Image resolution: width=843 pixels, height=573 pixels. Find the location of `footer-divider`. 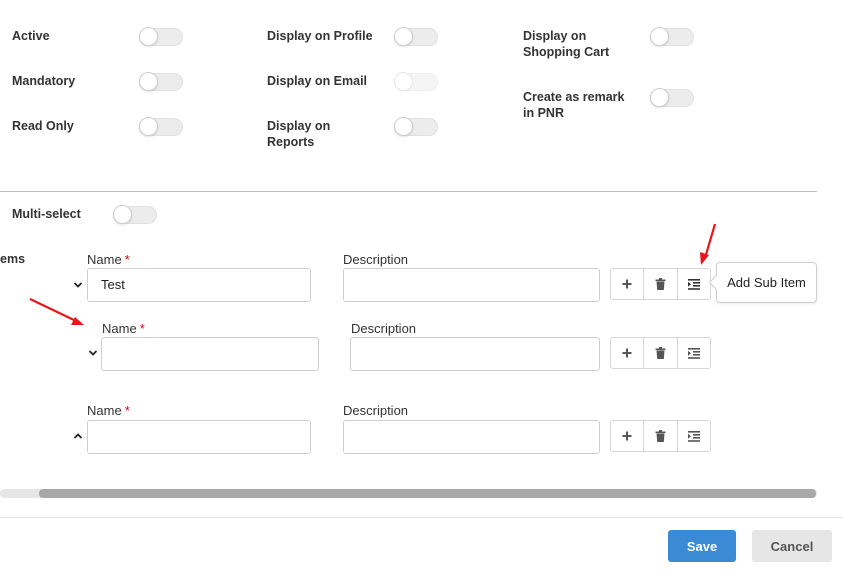

footer-divider is located at coordinates (421, 517).